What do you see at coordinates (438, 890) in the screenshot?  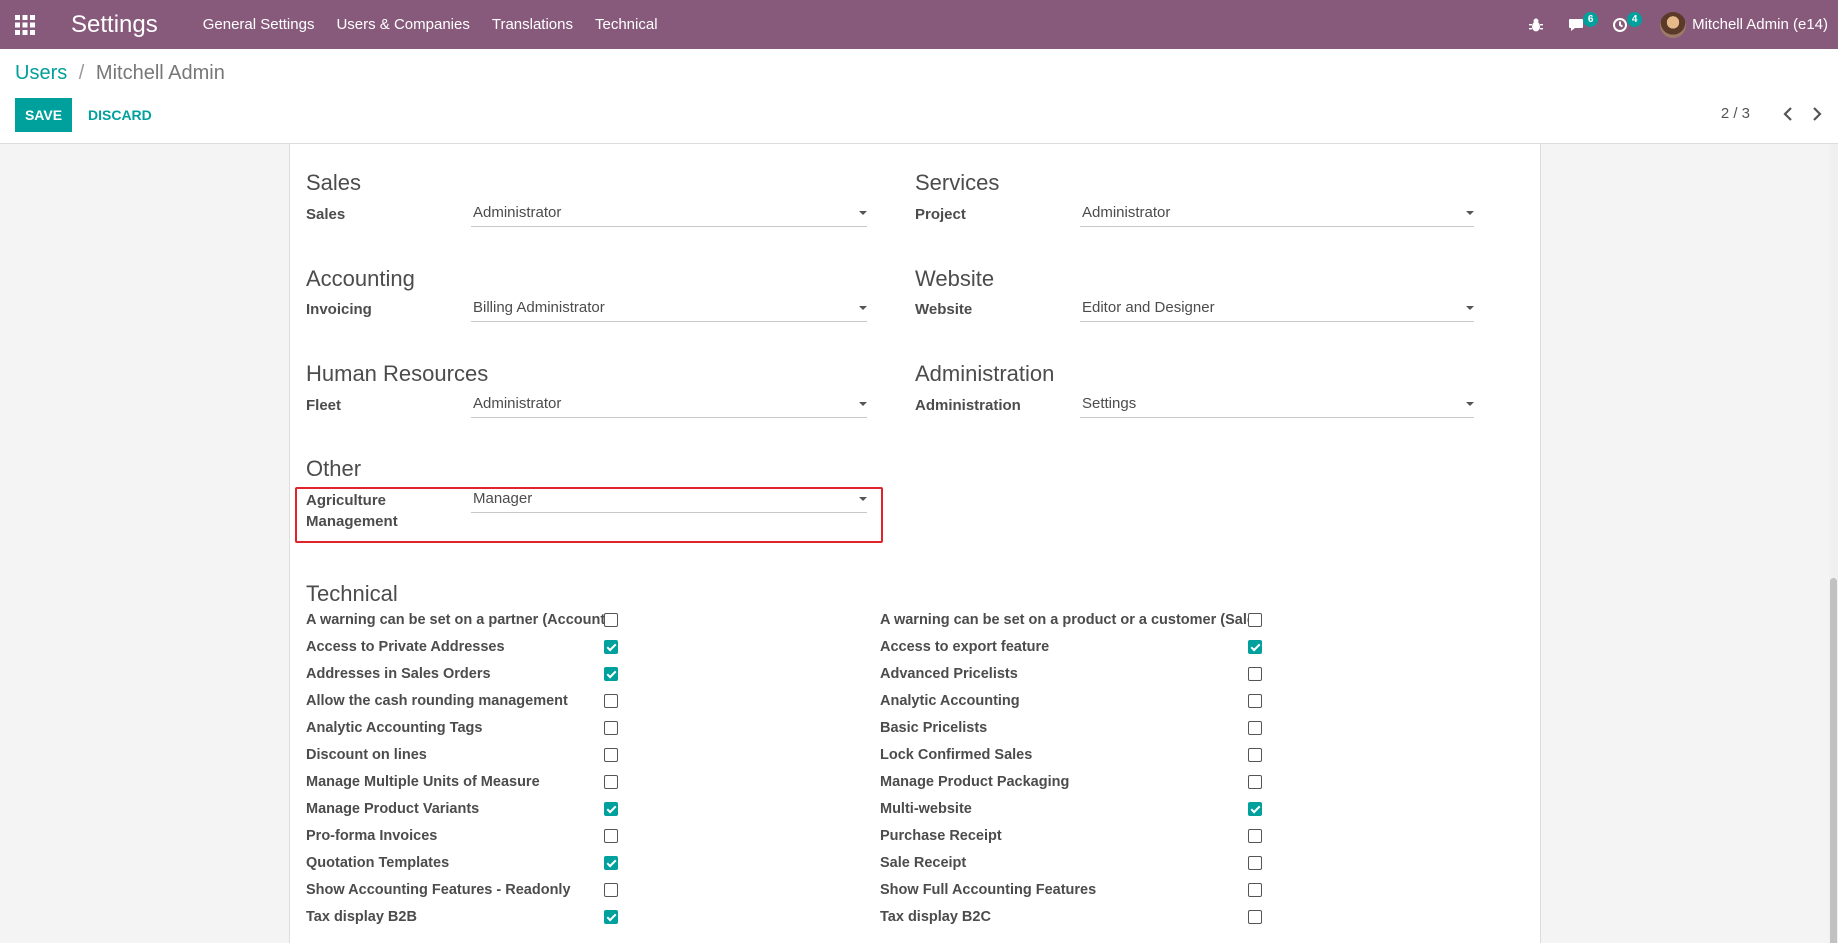 I see `technical-option-label: Show Accounting Features - Readonly` at bounding box center [438, 890].